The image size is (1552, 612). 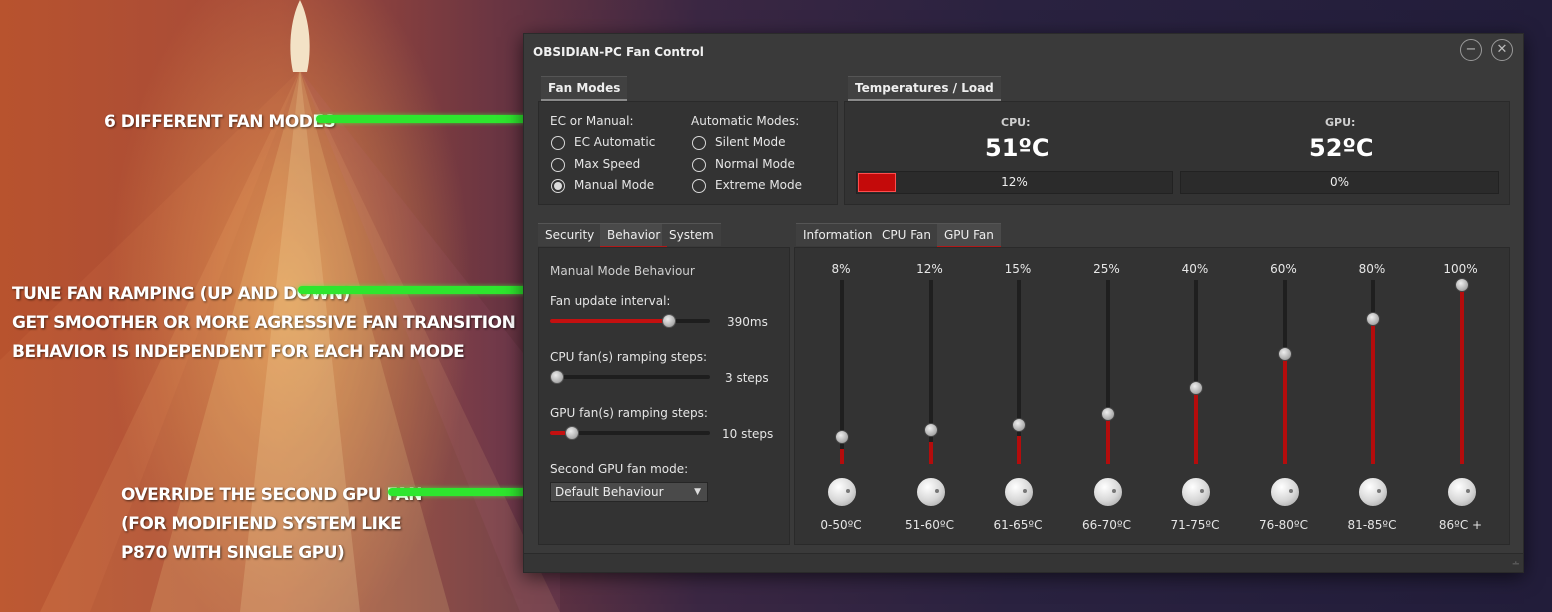 I want to click on temperature-range: 61-65ºC, so click(x=1018, y=525).